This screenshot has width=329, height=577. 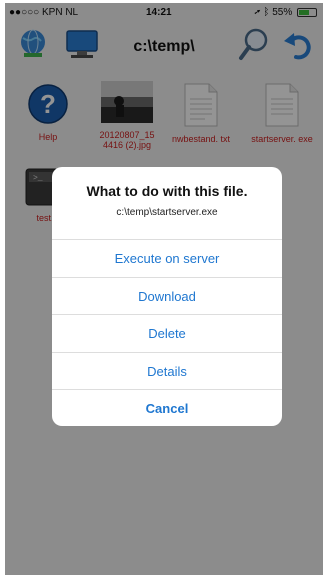 What do you see at coordinates (167, 371) in the screenshot?
I see `details-button: Details` at bounding box center [167, 371].